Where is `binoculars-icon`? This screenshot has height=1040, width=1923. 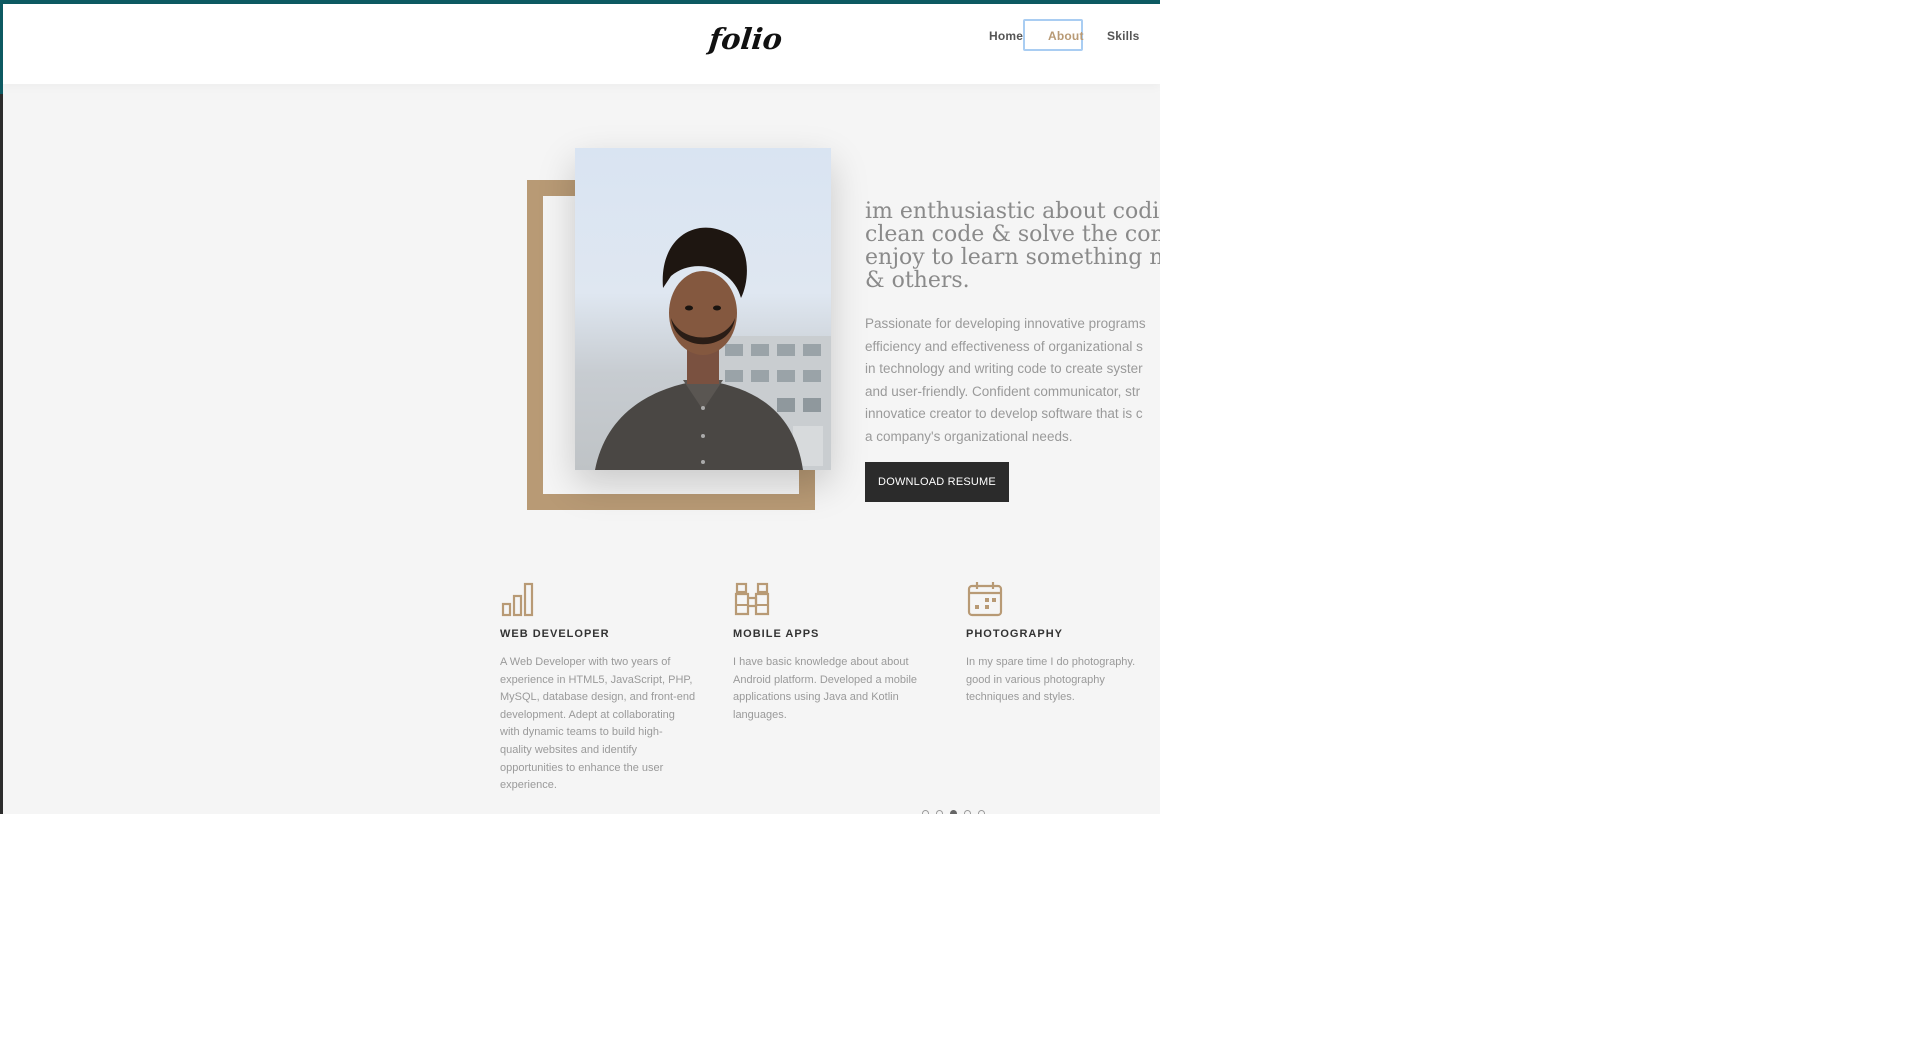
binoculars-icon is located at coordinates (752, 599).